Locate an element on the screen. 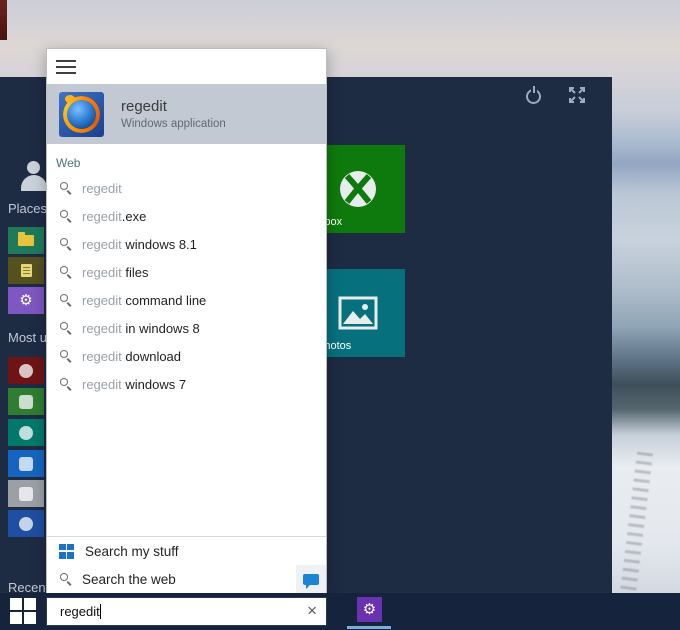 Image resolution: width=680 pixels, height=630 pixels. expand-start-button is located at coordinates (577, 95).